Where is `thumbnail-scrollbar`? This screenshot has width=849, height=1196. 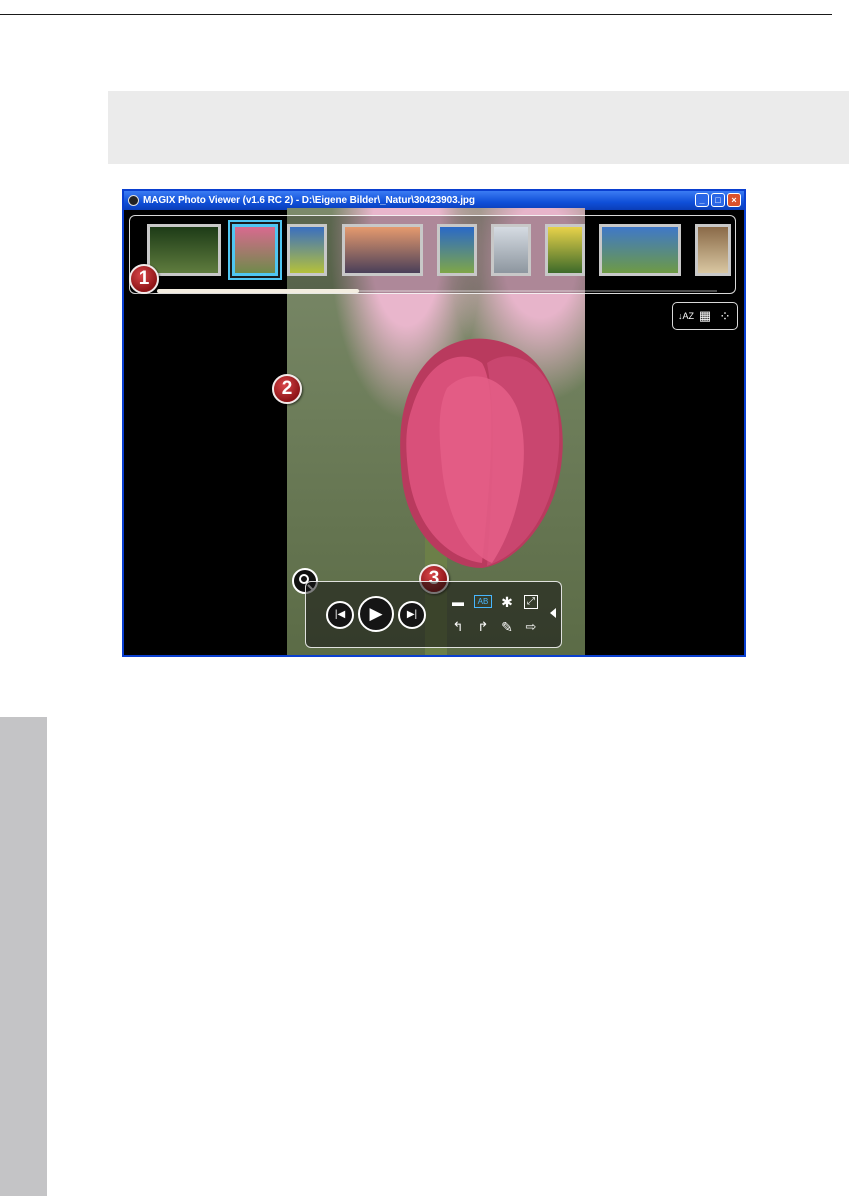 thumbnail-scrollbar is located at coordinates (437, 291).